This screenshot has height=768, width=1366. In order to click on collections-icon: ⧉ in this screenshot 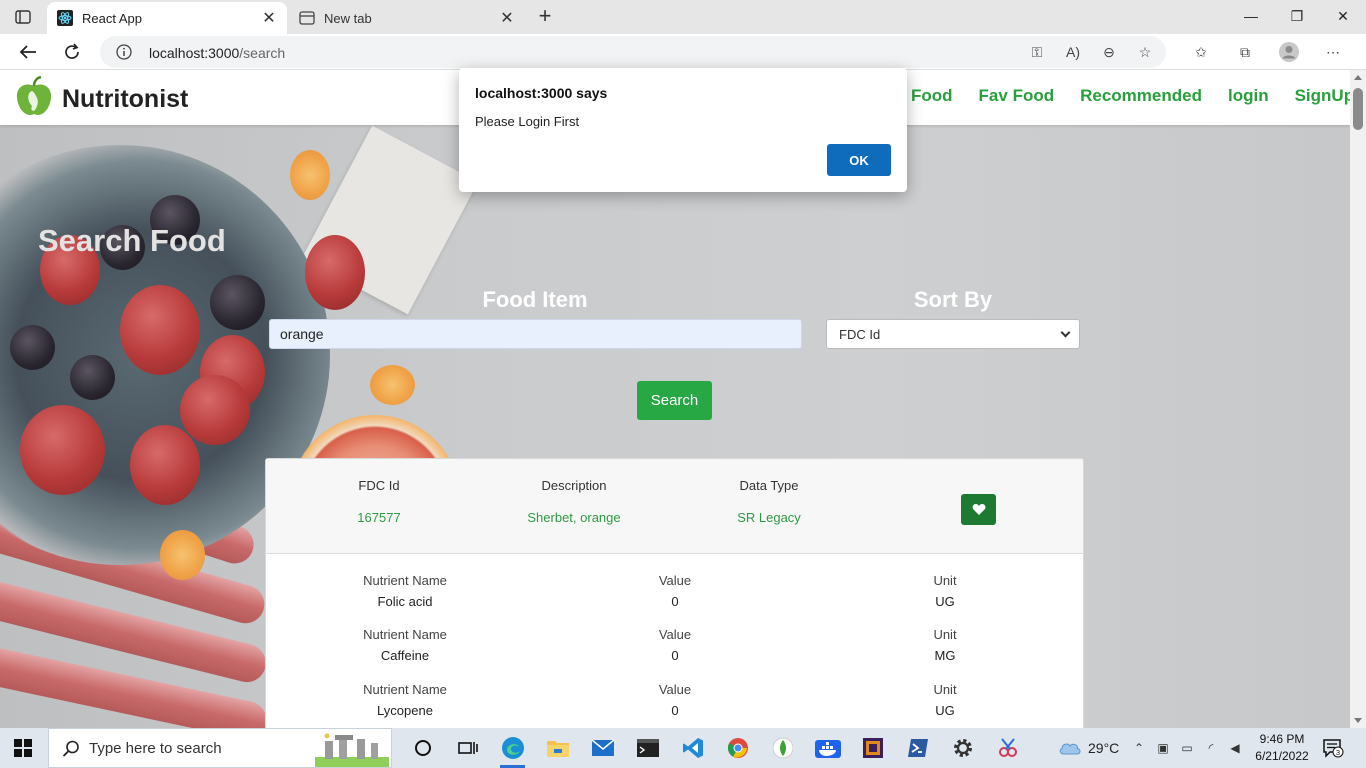, I will do `click(1245, 52)`.